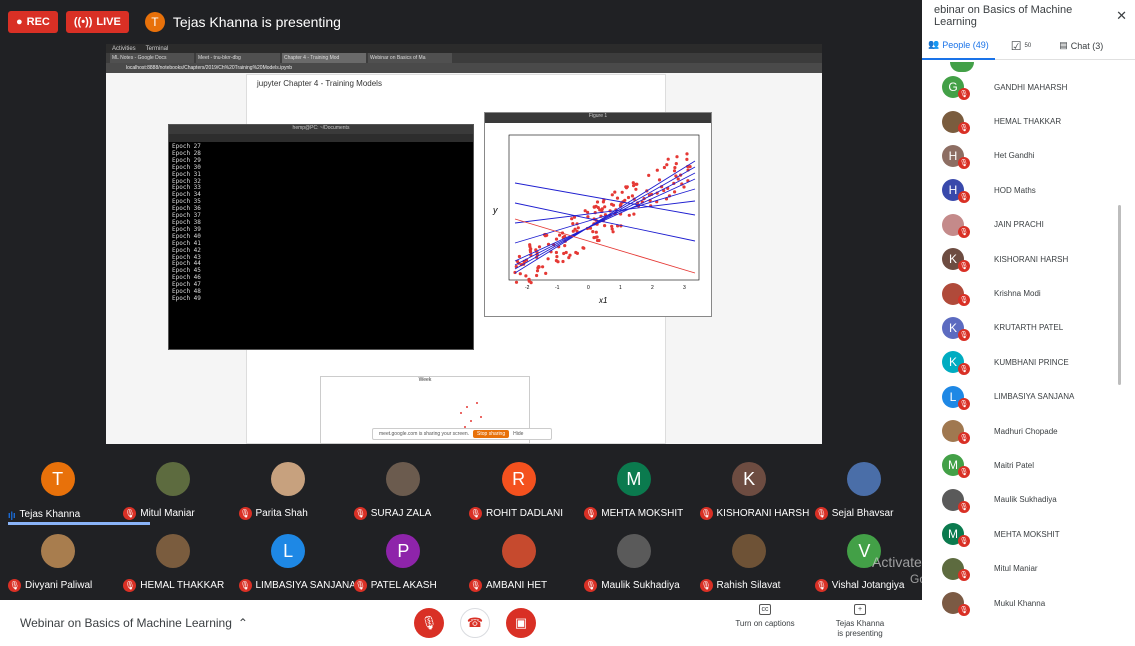 The image size is (1135, 646). I want to click on tab-people-label: People (49), so click(965, 44).